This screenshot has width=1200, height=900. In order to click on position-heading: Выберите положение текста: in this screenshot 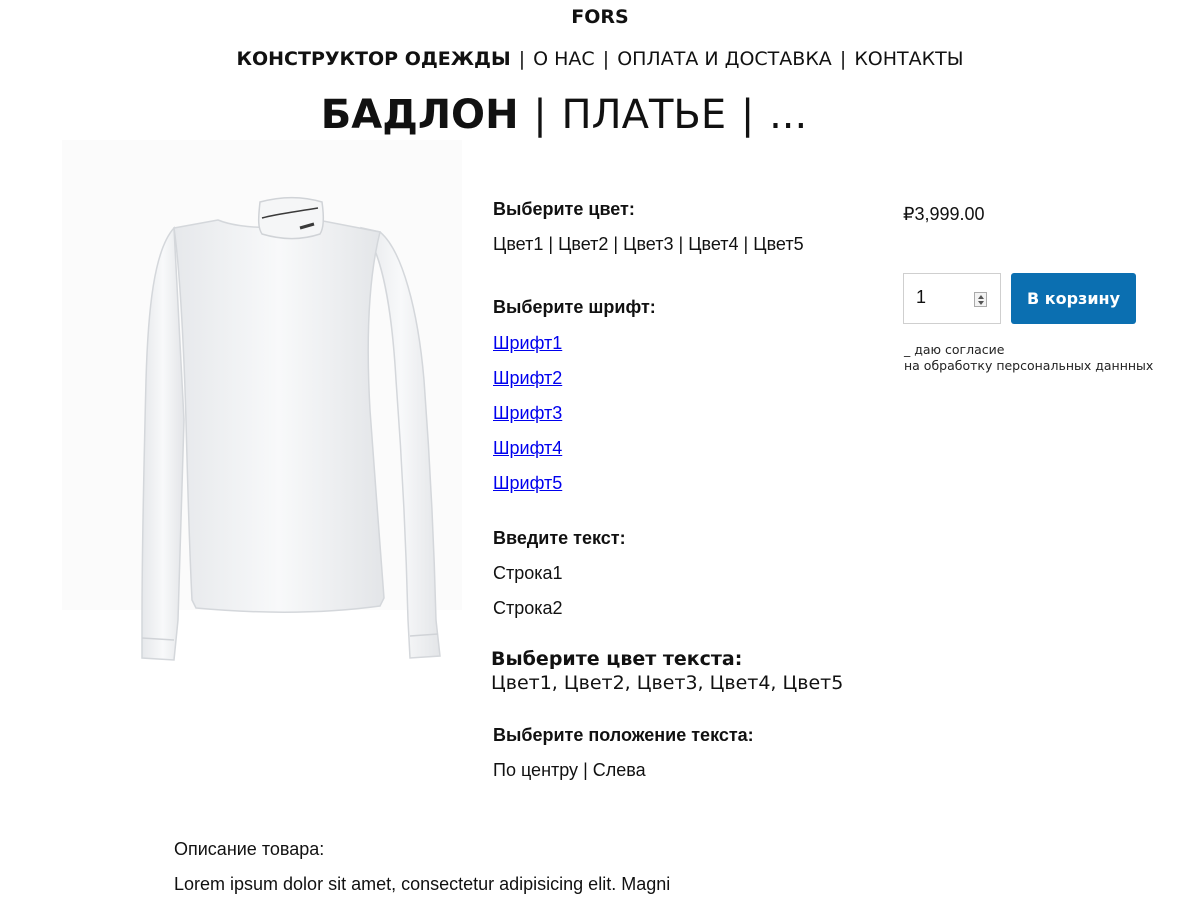, I will do `click(623, 735)`.